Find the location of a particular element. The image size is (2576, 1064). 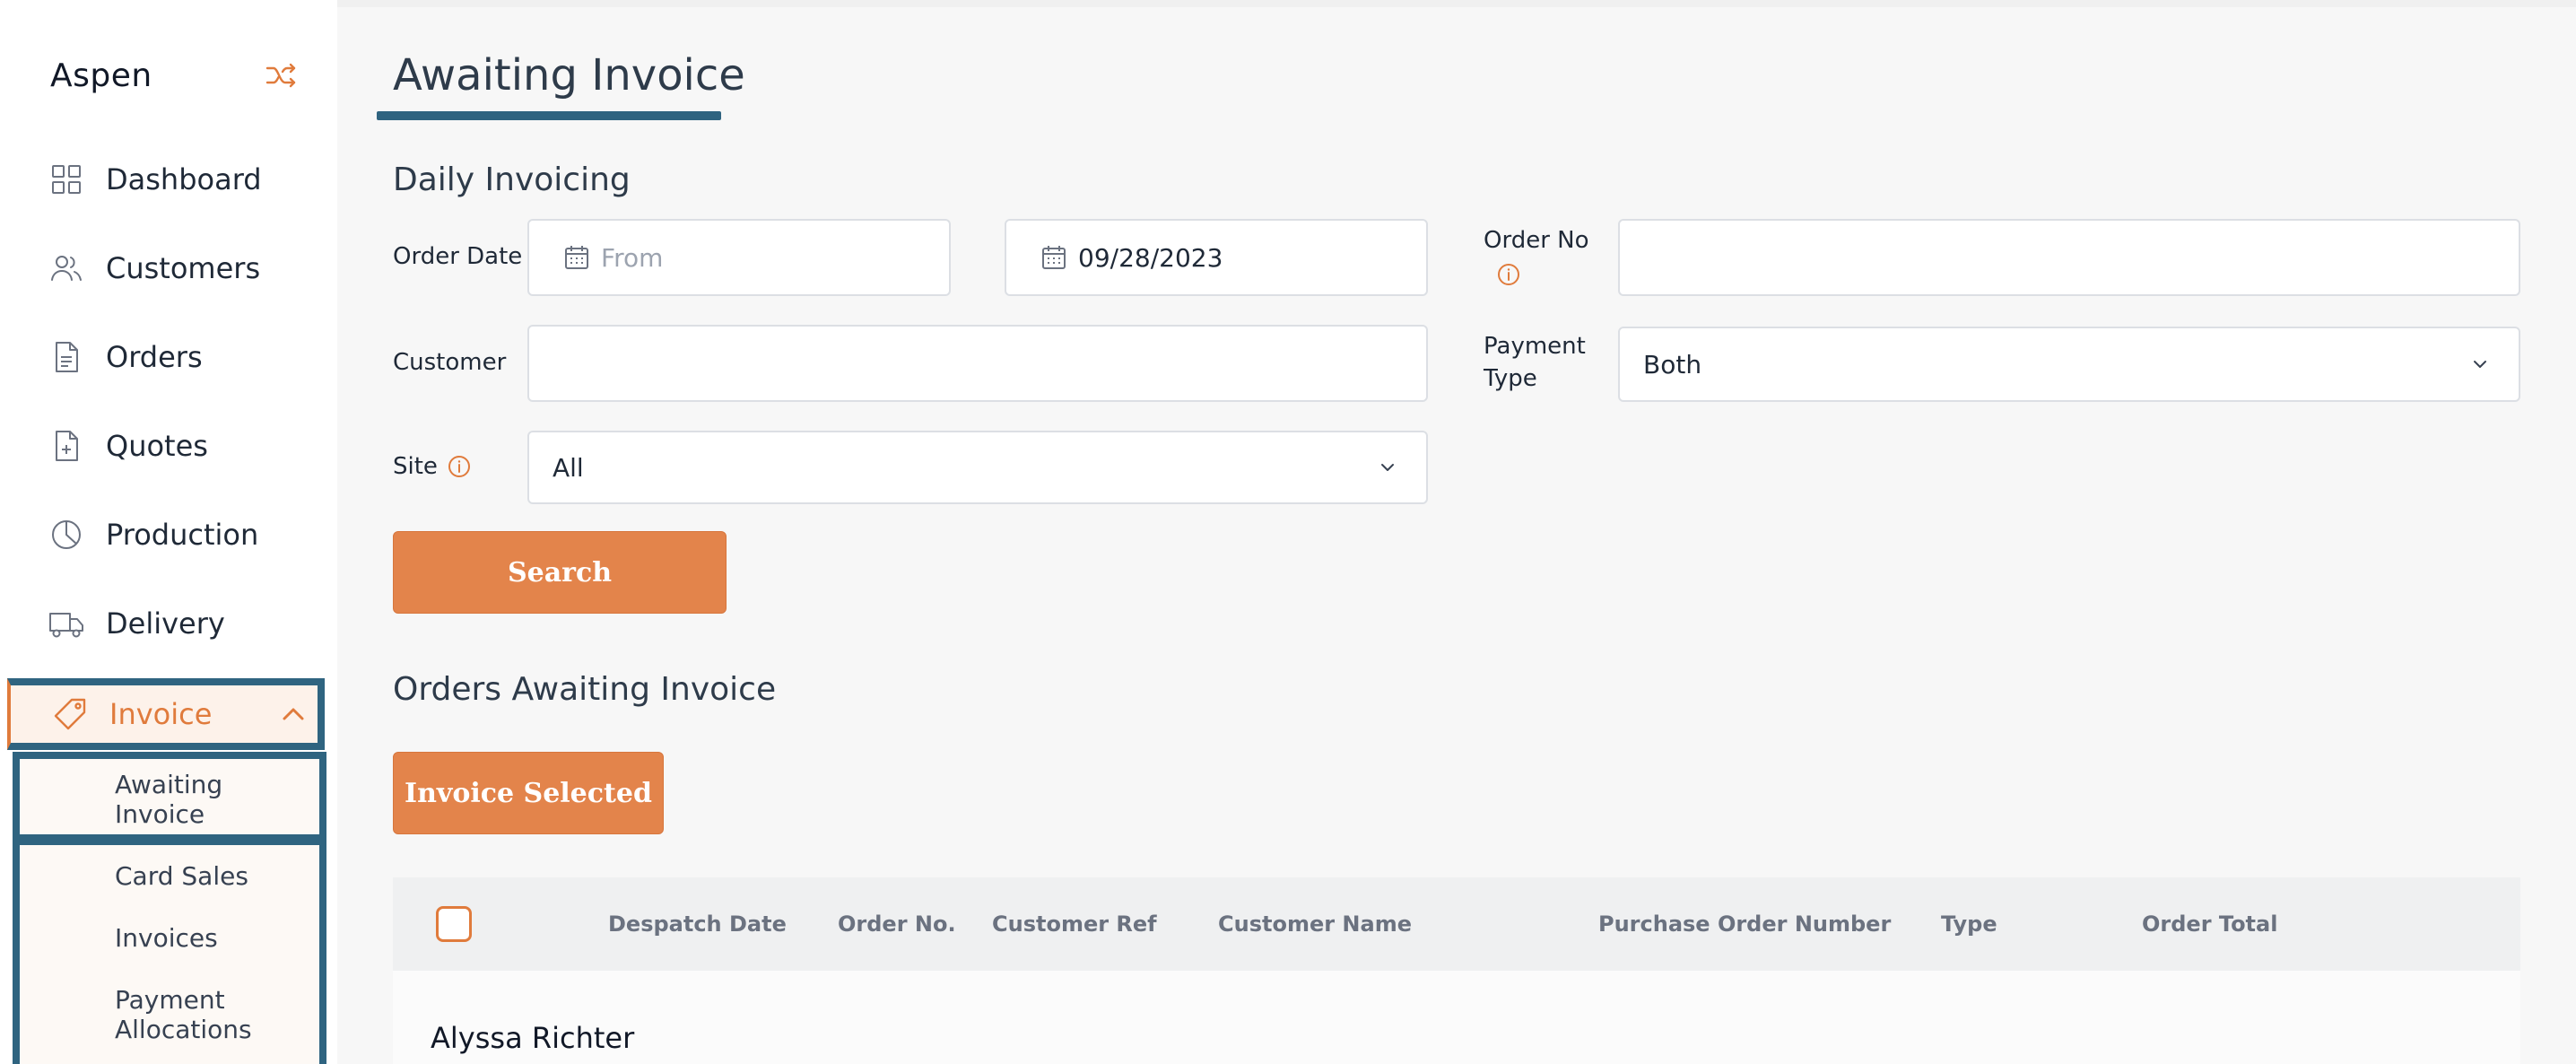

document-icon is located at coordinates (67, 357).